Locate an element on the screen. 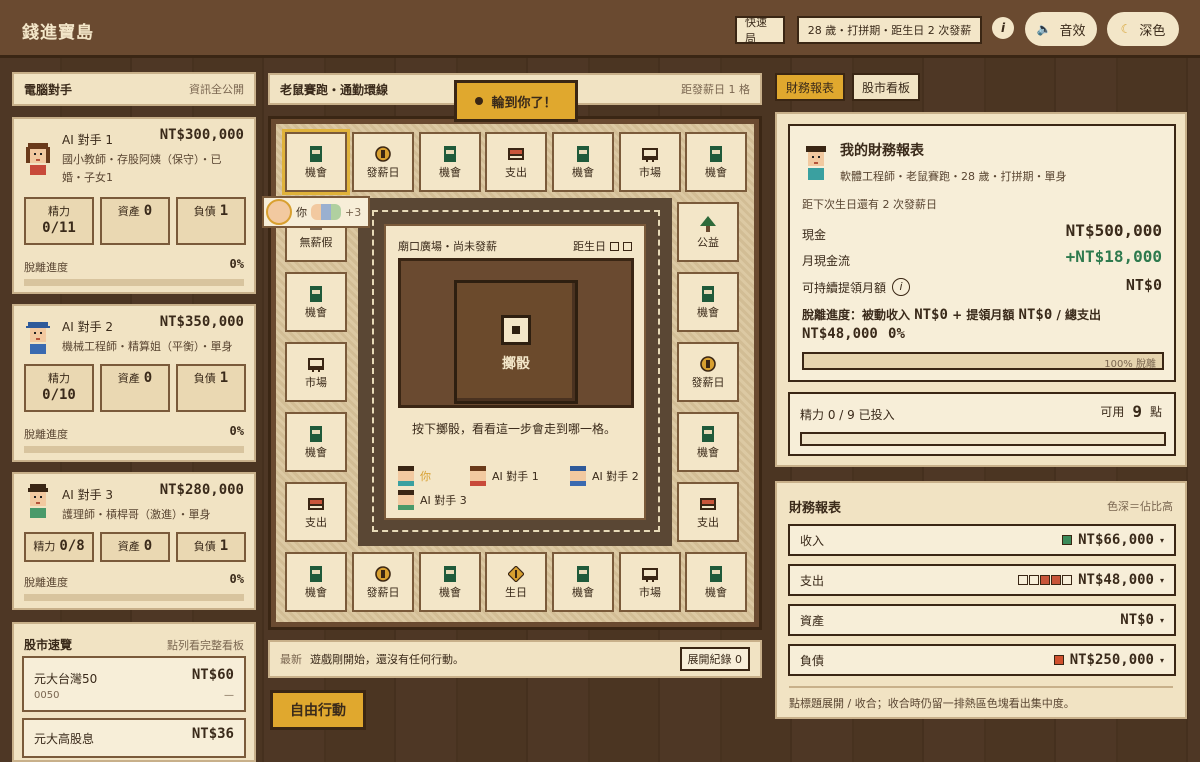 The image size is (1200, 762). board-cell-label: 生日 is located at coordinates (516, 592).